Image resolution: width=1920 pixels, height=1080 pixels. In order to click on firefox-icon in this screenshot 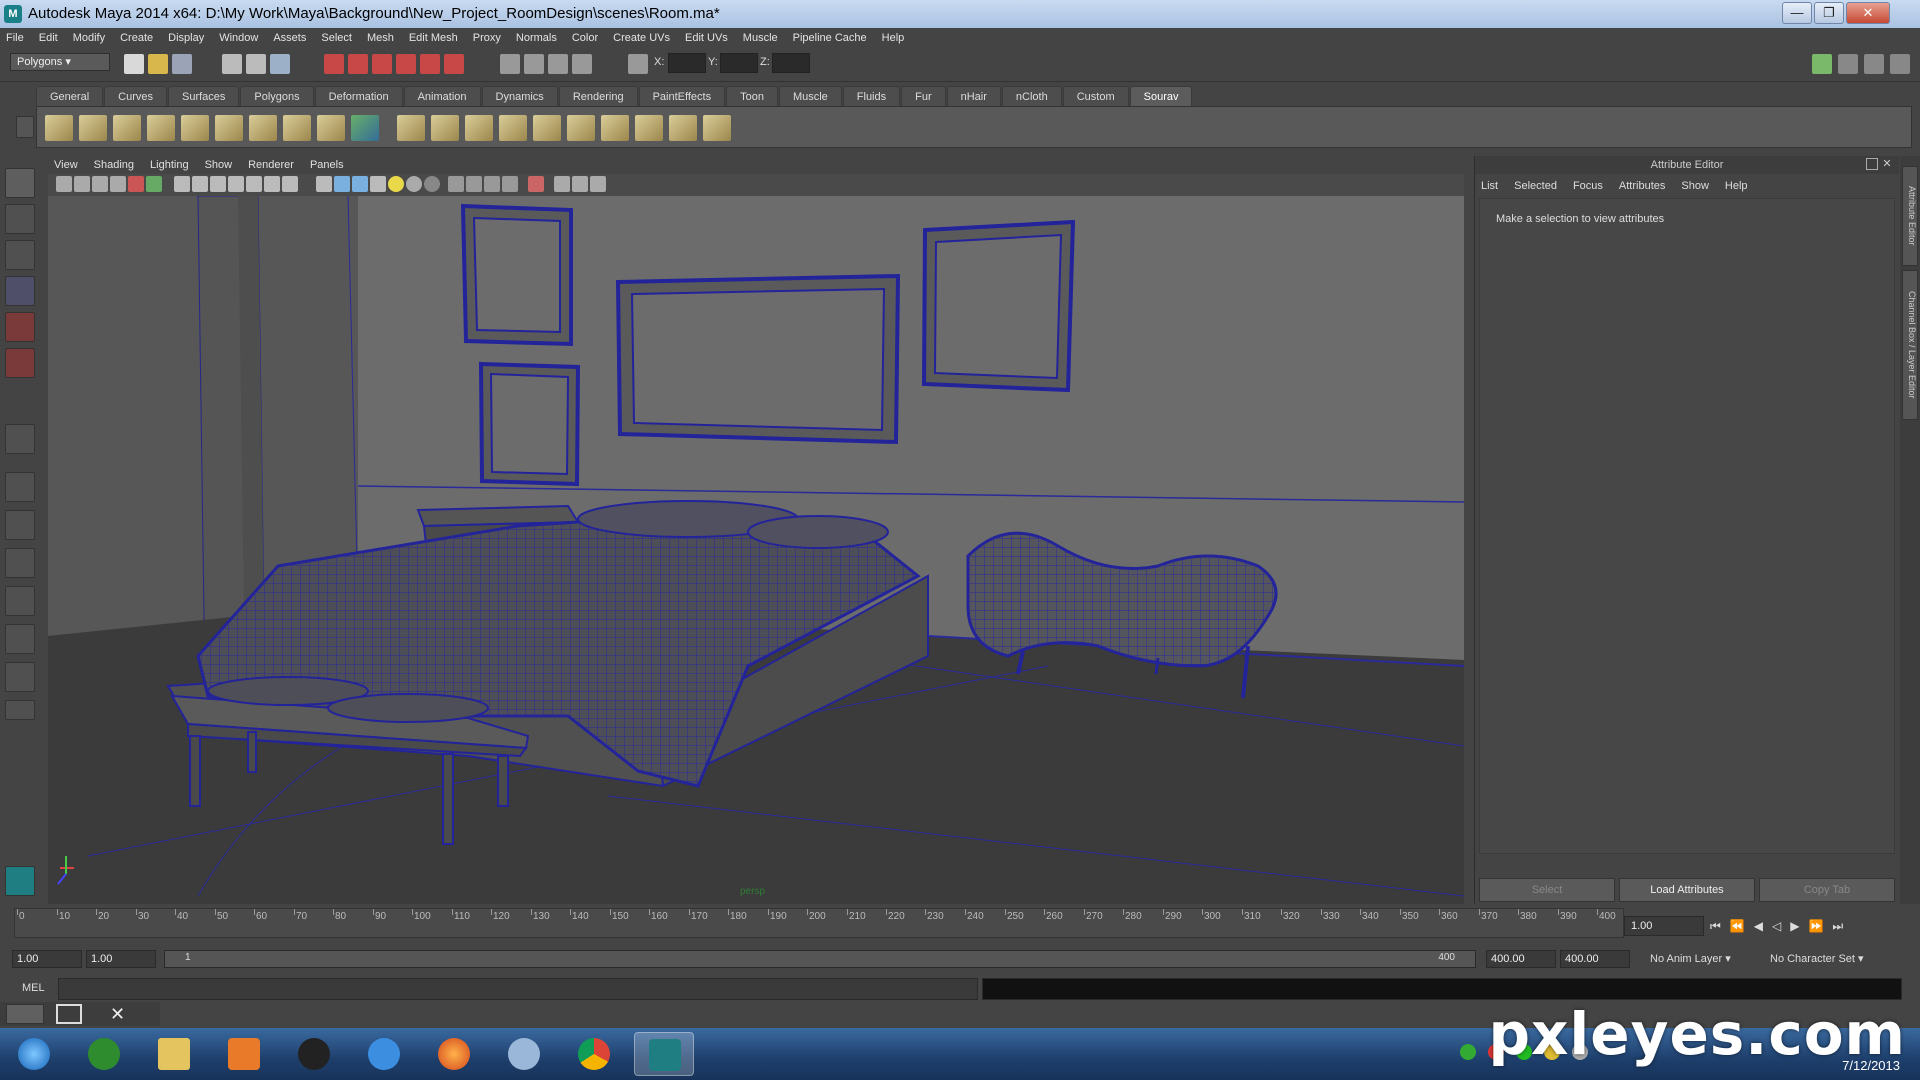, I will do `click(454, 1054)`.